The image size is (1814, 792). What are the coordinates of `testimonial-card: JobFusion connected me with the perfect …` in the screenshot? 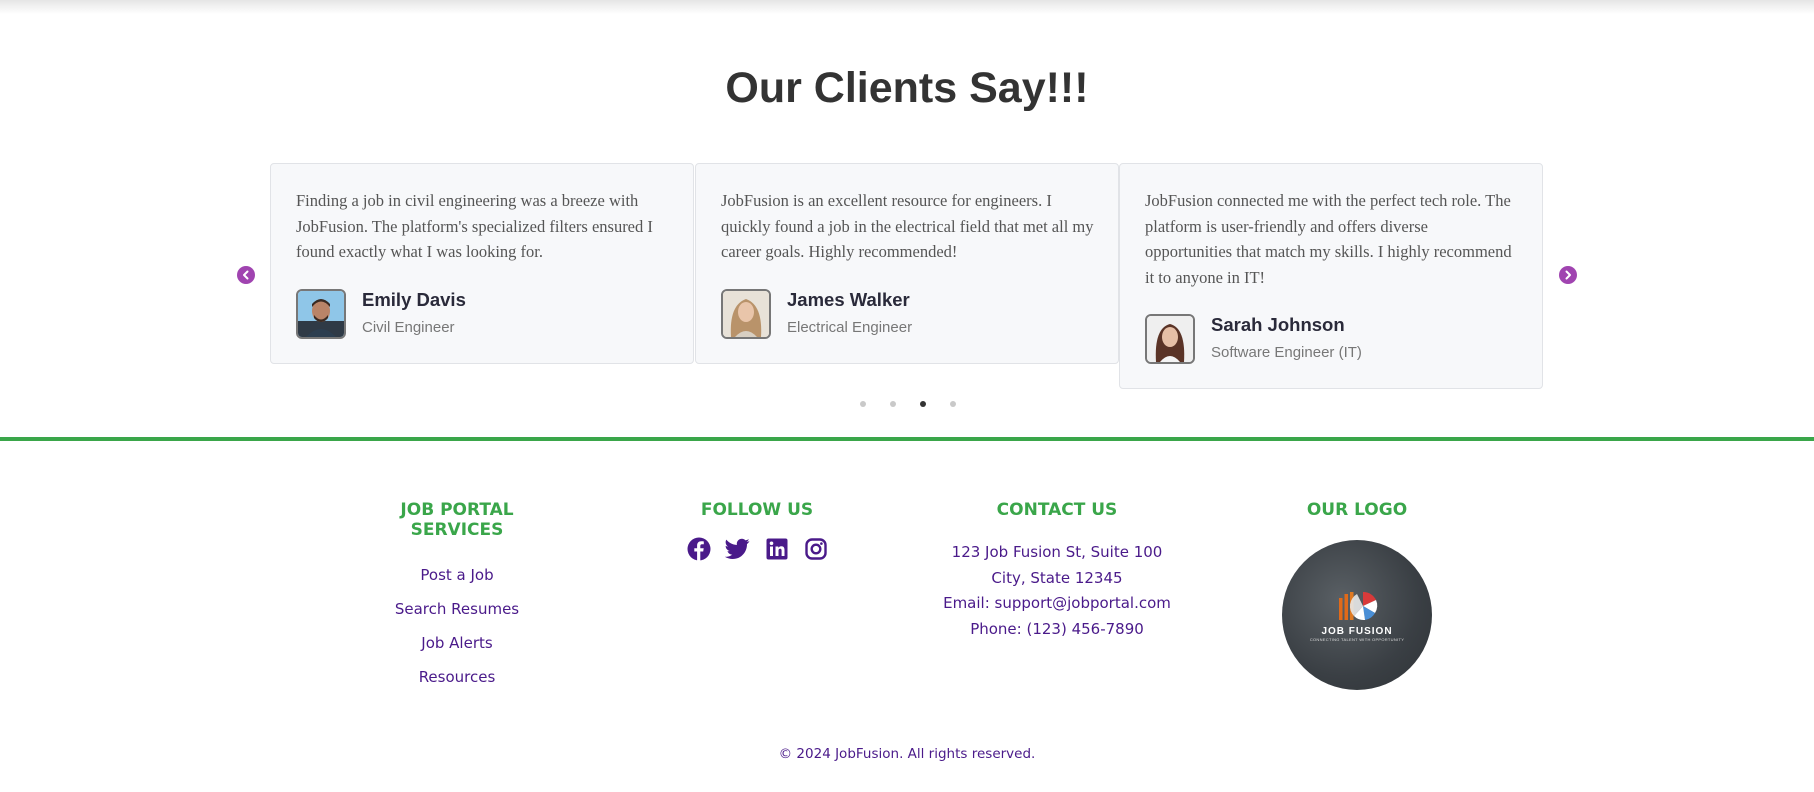 It's located at (1331, 276).